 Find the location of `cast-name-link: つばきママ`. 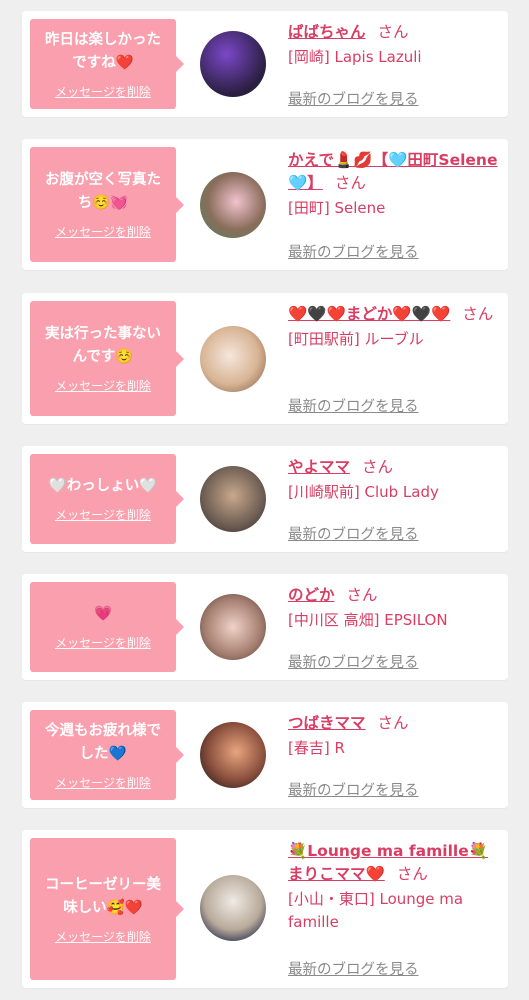

cast-name-link: つばきママ is located at coordinates (327, 723).